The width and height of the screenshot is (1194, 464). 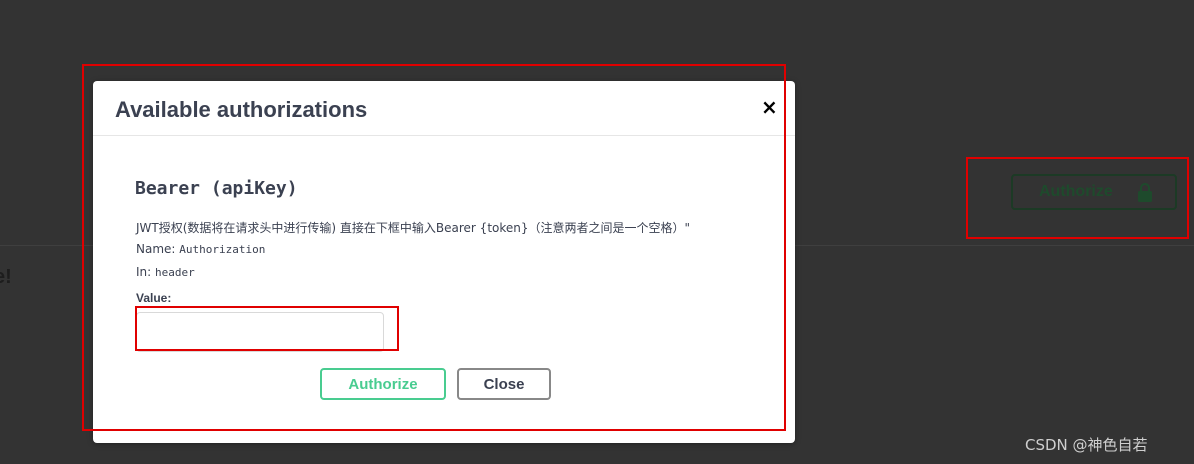 I want to click on auth-scheme-title: Bearer (apiKey), so click(x=216, y=188).